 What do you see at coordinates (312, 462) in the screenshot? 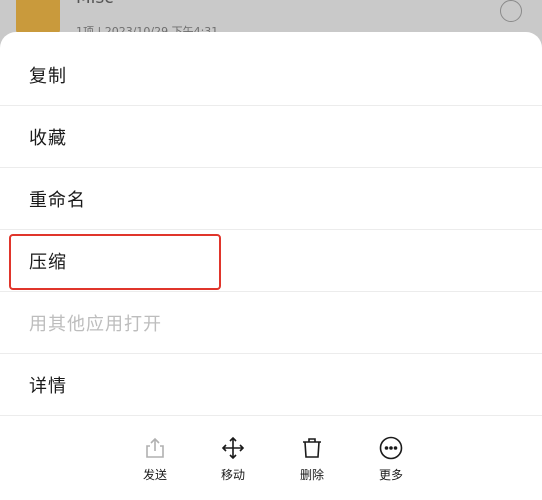
I see `delete-button: 删除` at bounding box center [312, 462].